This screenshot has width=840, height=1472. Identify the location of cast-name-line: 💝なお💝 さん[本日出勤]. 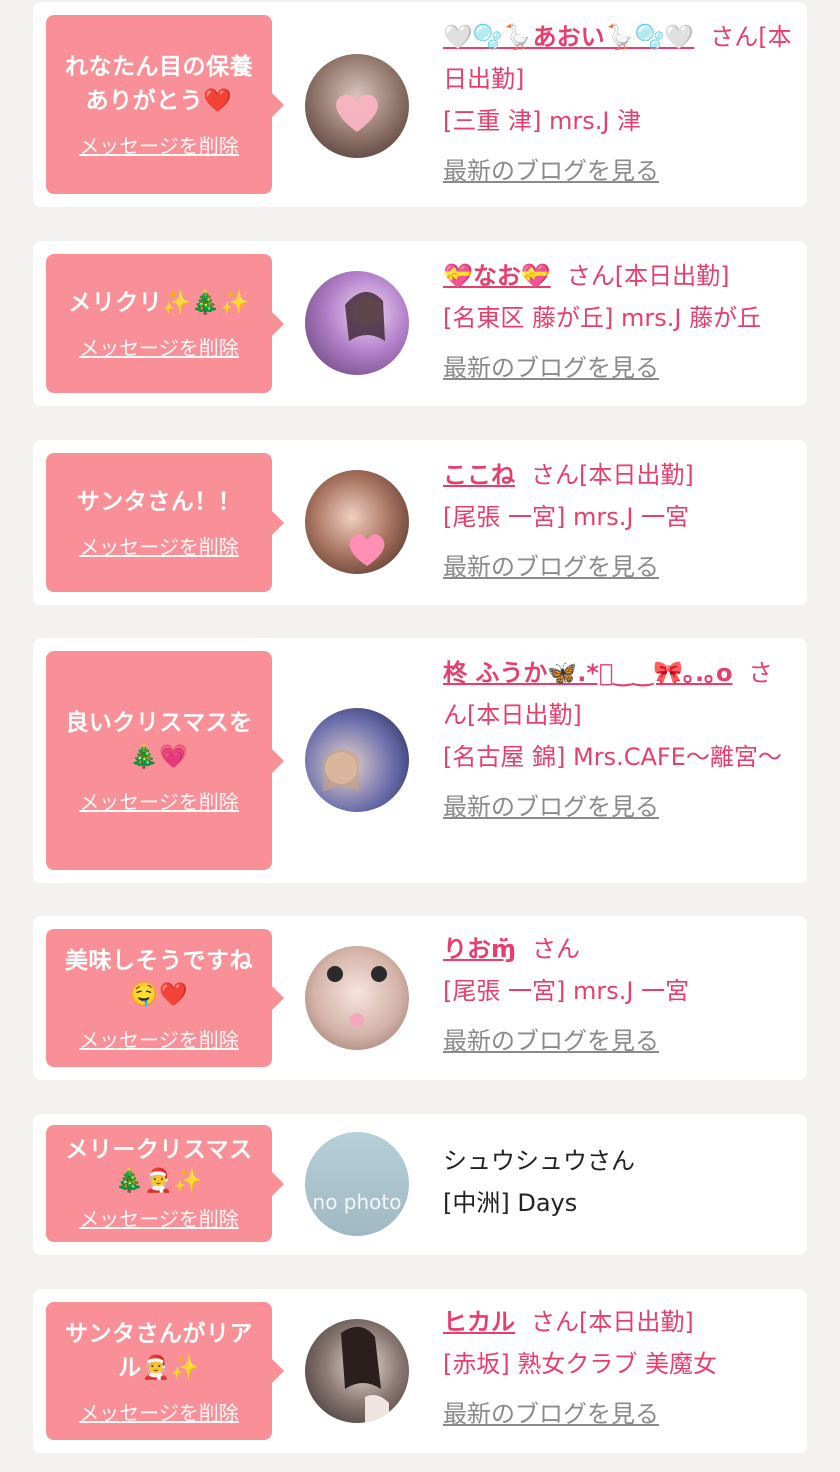
(618, 276).